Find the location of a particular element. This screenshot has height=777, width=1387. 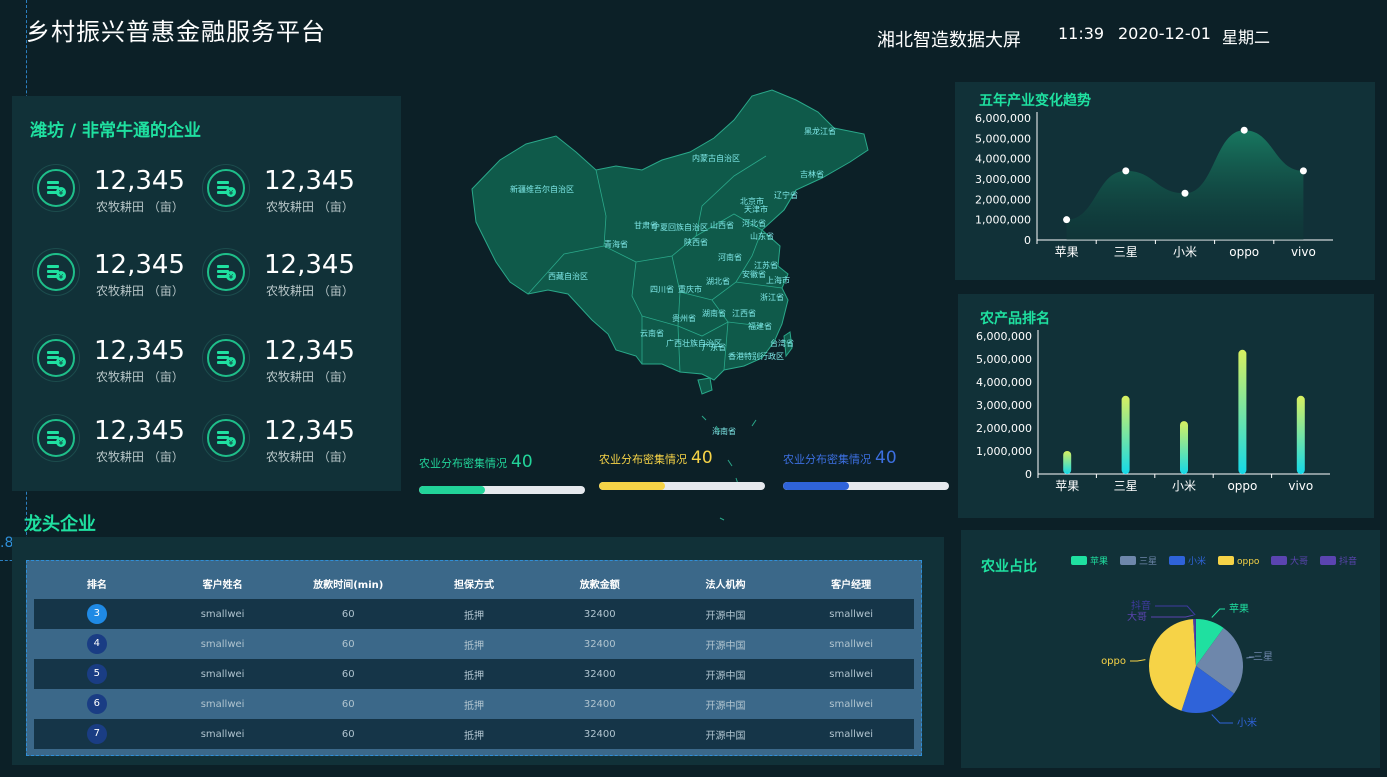

table-row: 5 smallwei 60 抵押 32400 开源中国 smallwei is located at coordinates (474, 674).